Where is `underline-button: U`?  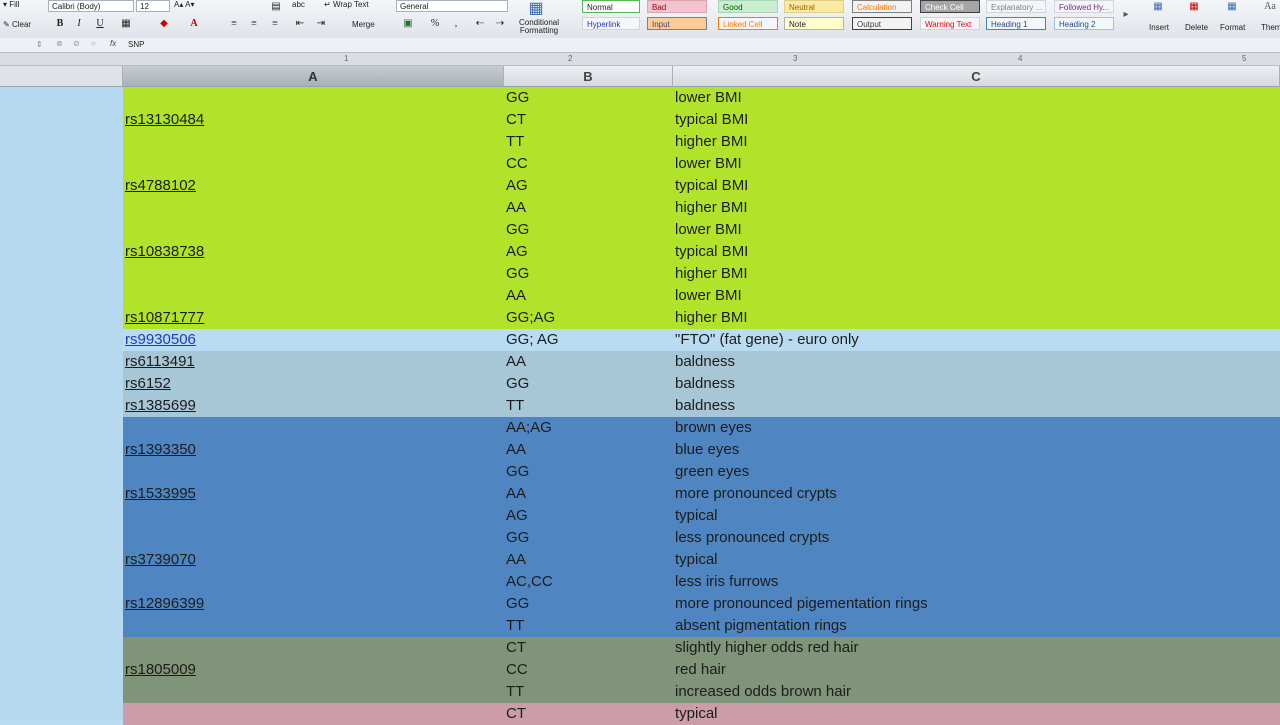 underline-button: U is located at coordinates (100, 24).